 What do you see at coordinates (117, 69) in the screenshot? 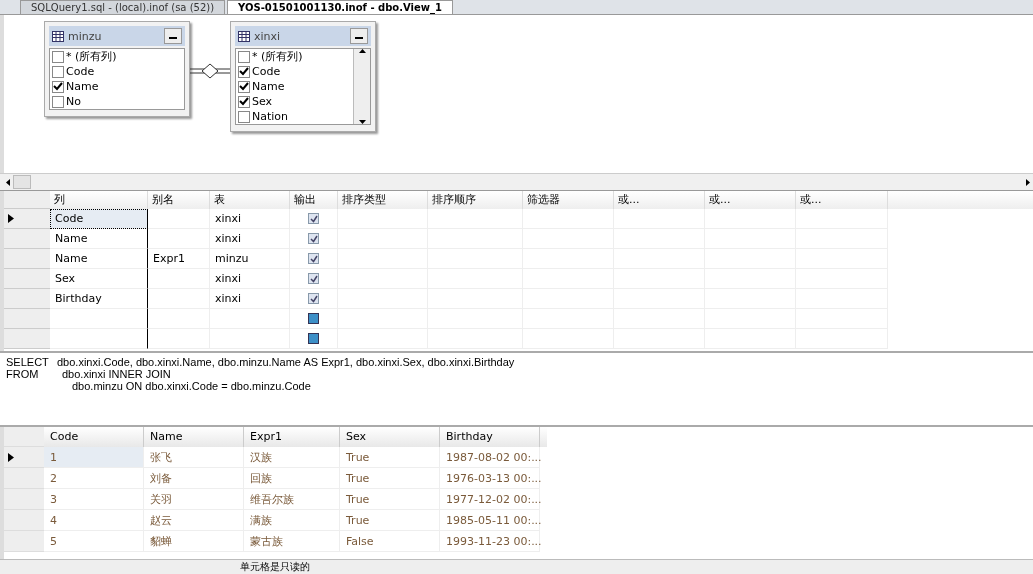
I see `table-window: minzu * (所有列) Code Name No` at bounding box center [117, 69].